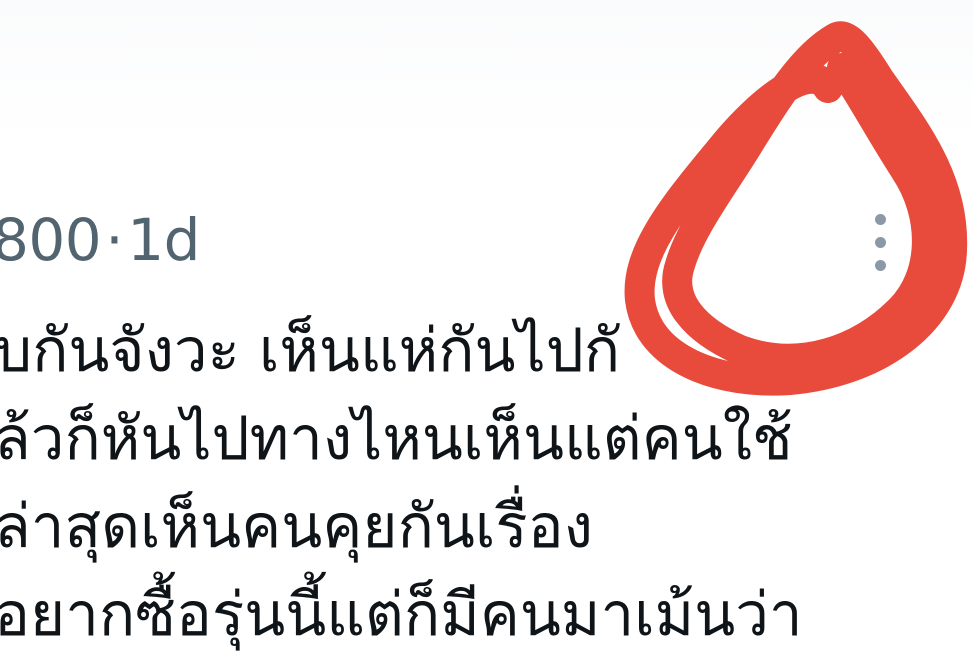 This screenshot has height=655, width=973. I want to click on post-handle: 800, so click(51, 240).